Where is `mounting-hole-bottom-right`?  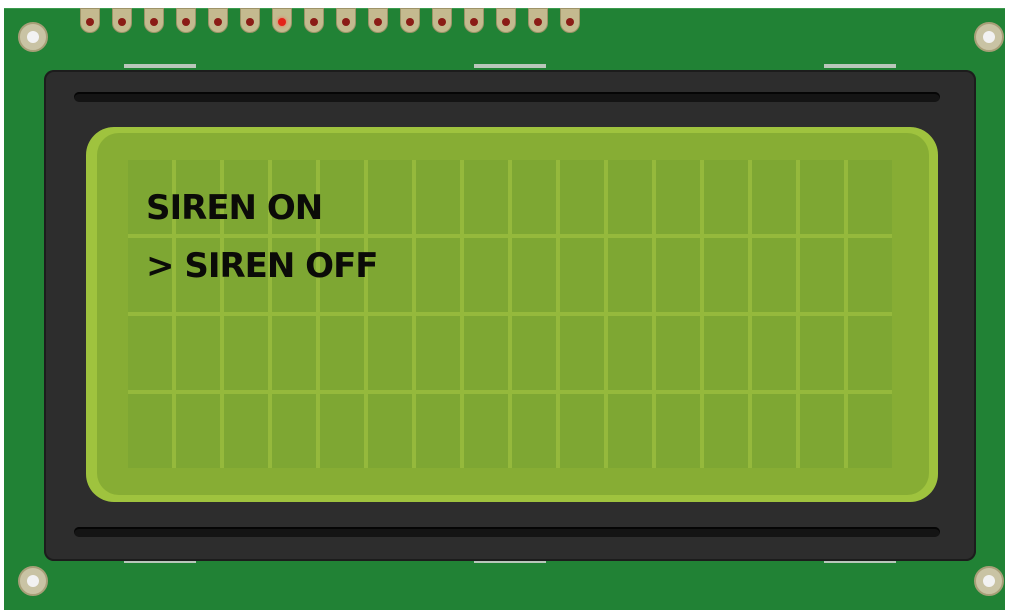
mounting-hole-bottom-right is located at coordinates (989, 581).